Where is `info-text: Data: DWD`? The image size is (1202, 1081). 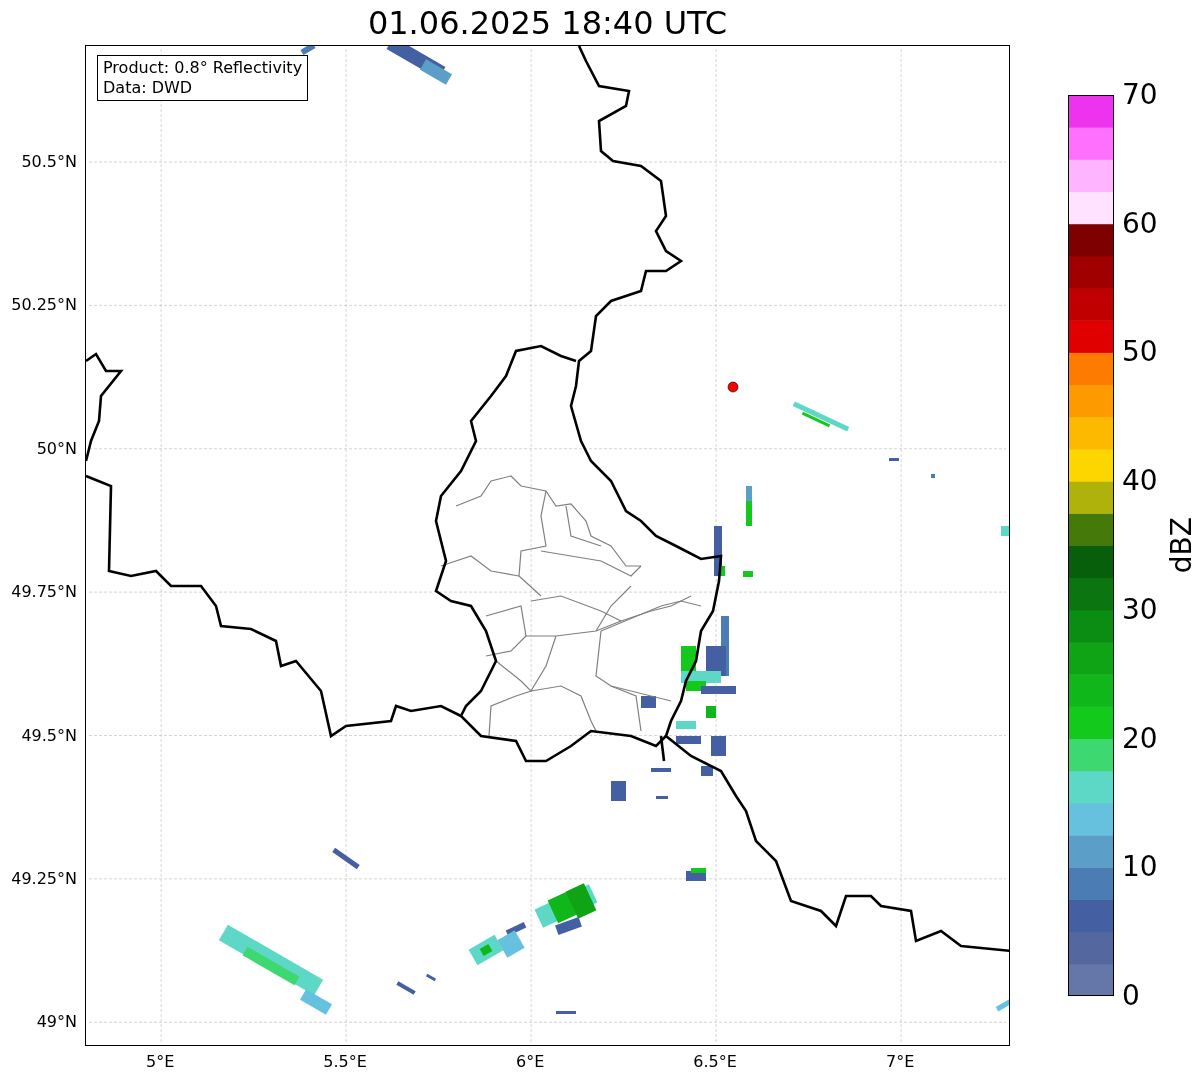
info-text: Data: DWD is located at coordinates (148, 88).